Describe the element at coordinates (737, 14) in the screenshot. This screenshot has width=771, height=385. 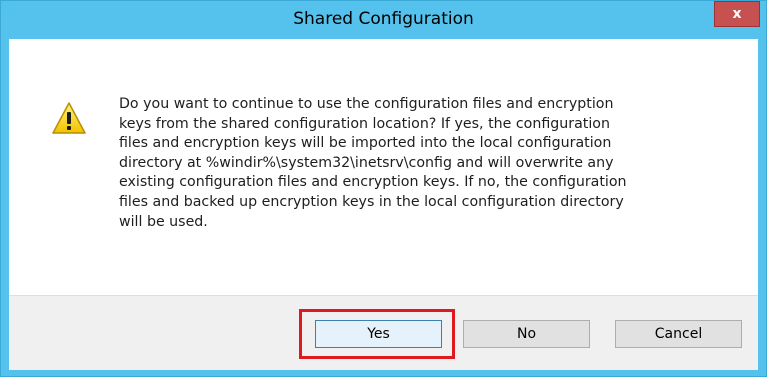
I see `close-button: x` at that location.